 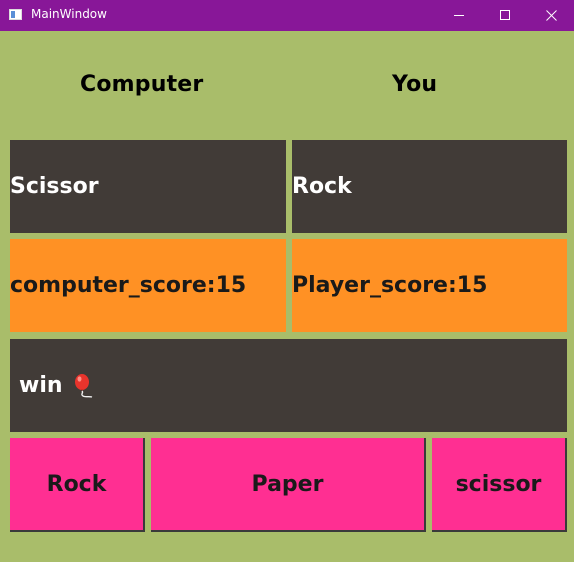 What do you see at coordinates (148, 186) in the screenshot?
I see `computer-choice-display: Scissor` at bounding box center [148, 186].